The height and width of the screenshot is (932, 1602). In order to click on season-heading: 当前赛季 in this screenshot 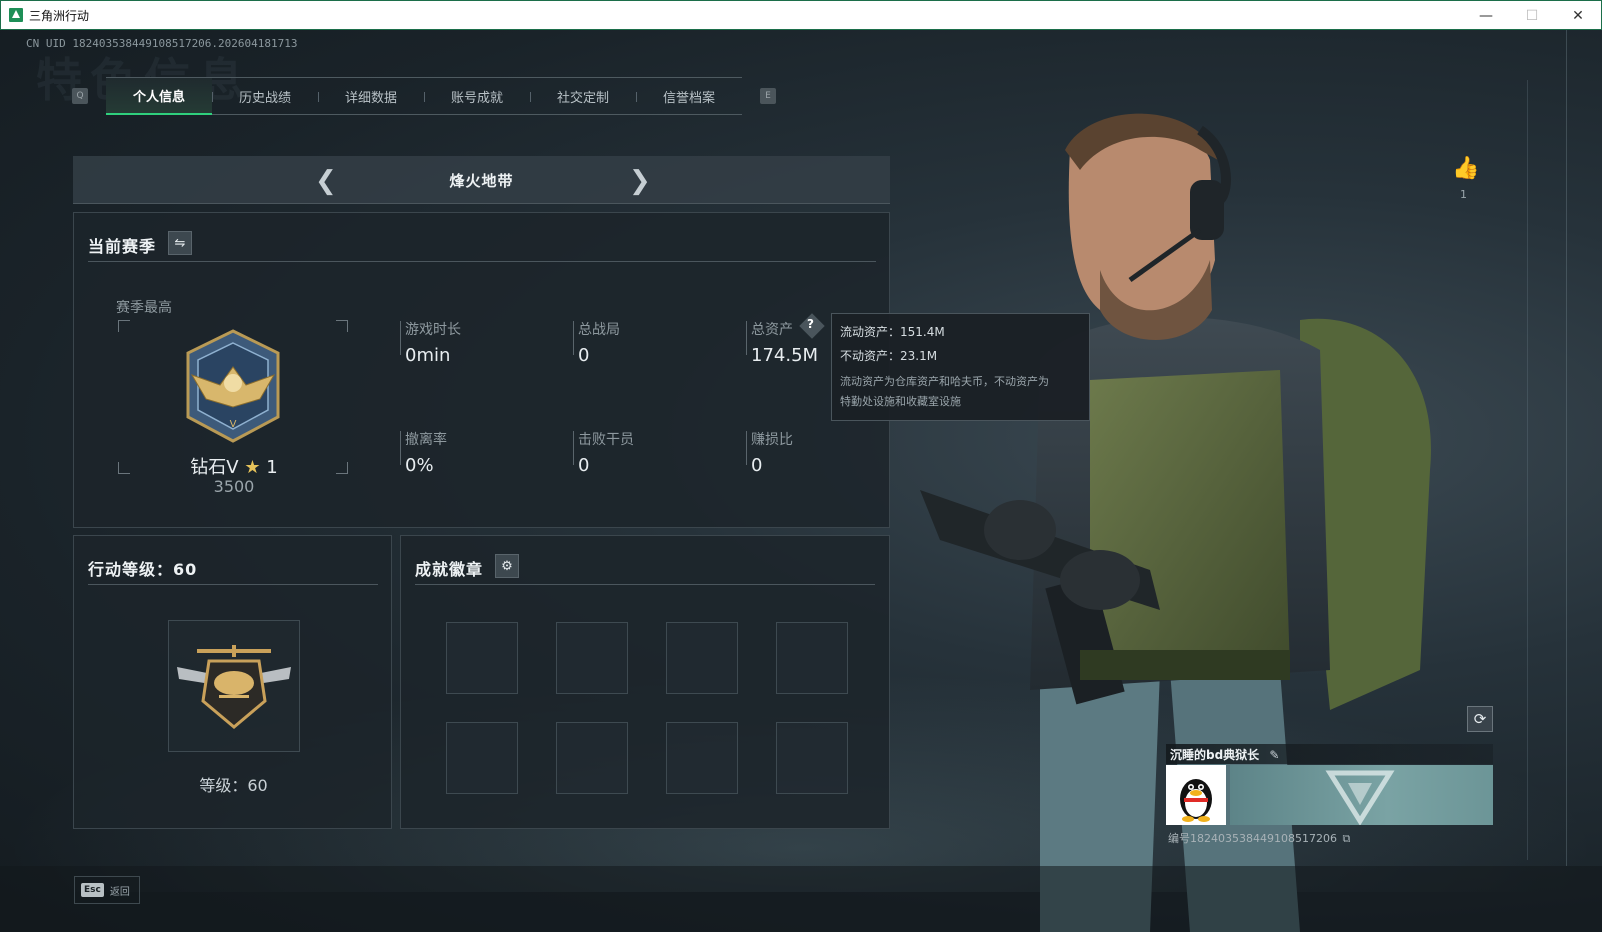, I will do `click(122, 246)`.